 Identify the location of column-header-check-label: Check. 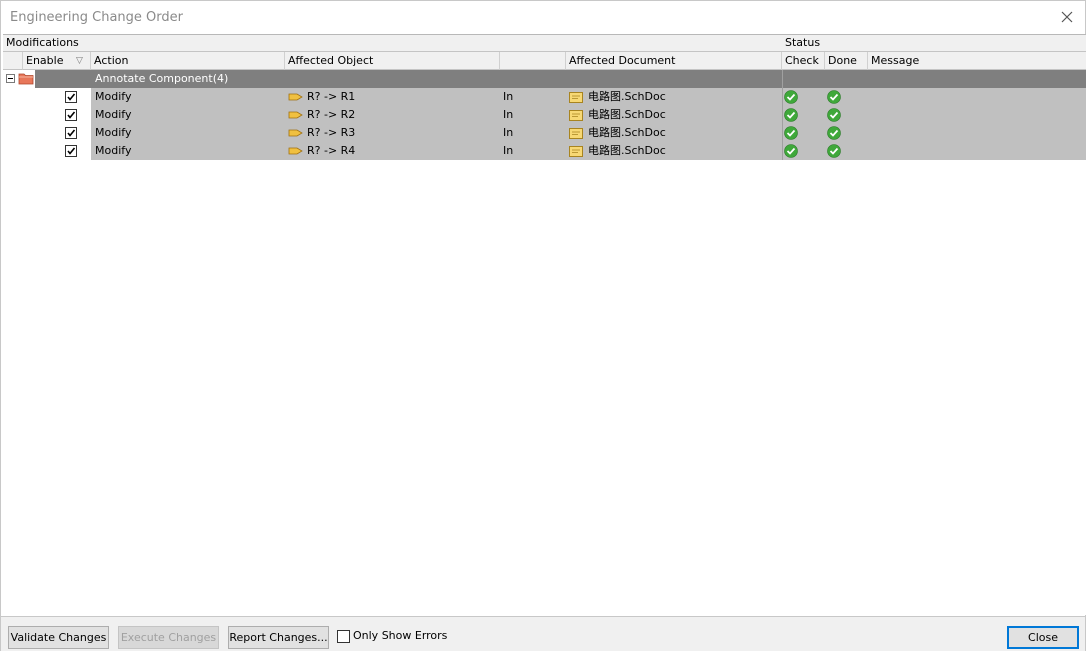
(802, 60).